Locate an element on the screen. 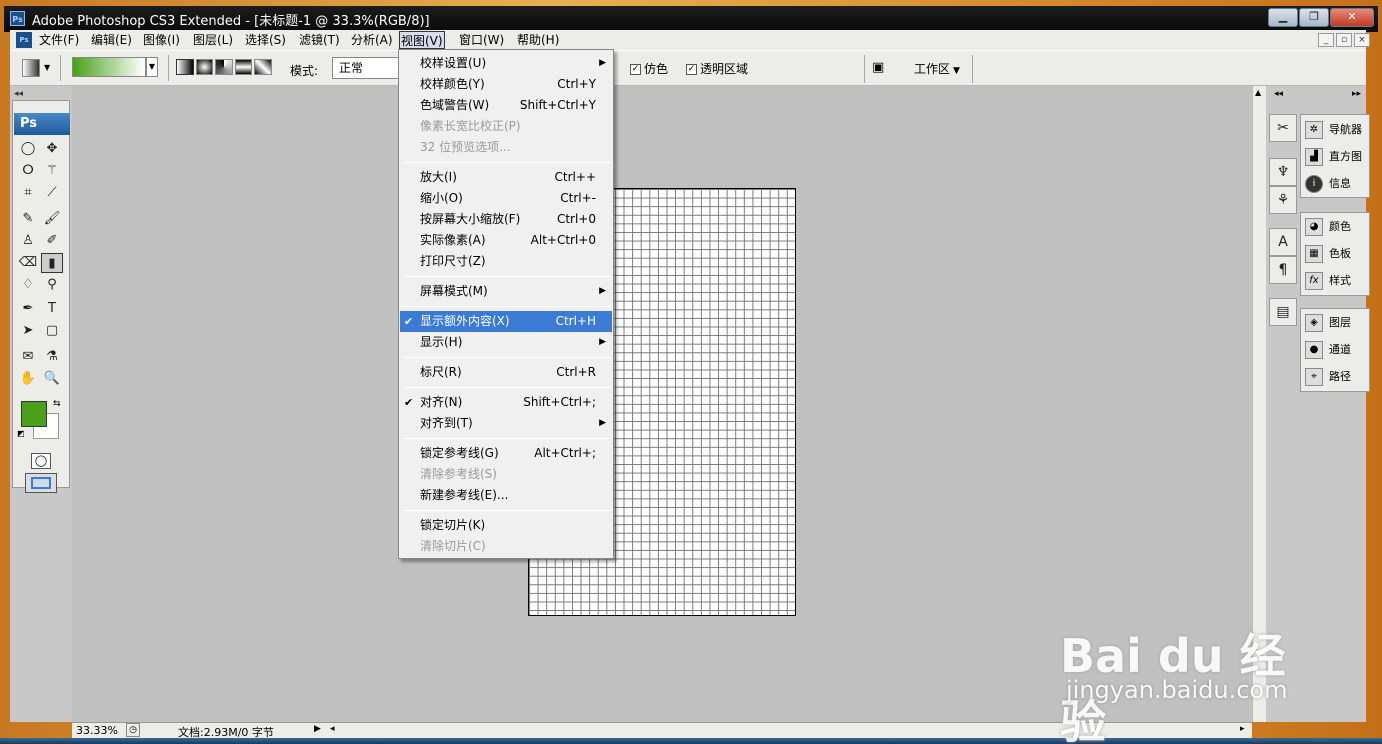 The height and width of the screenshot is (744, 1382). minimize-icon: ▁ is located at coordinates (1283, 17).